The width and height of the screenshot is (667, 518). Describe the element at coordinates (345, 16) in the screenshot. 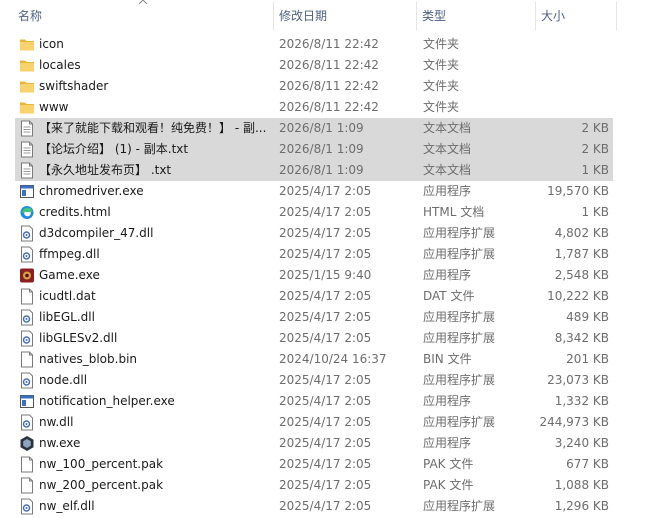

I see `column-header-date: 修改日期` at that location.